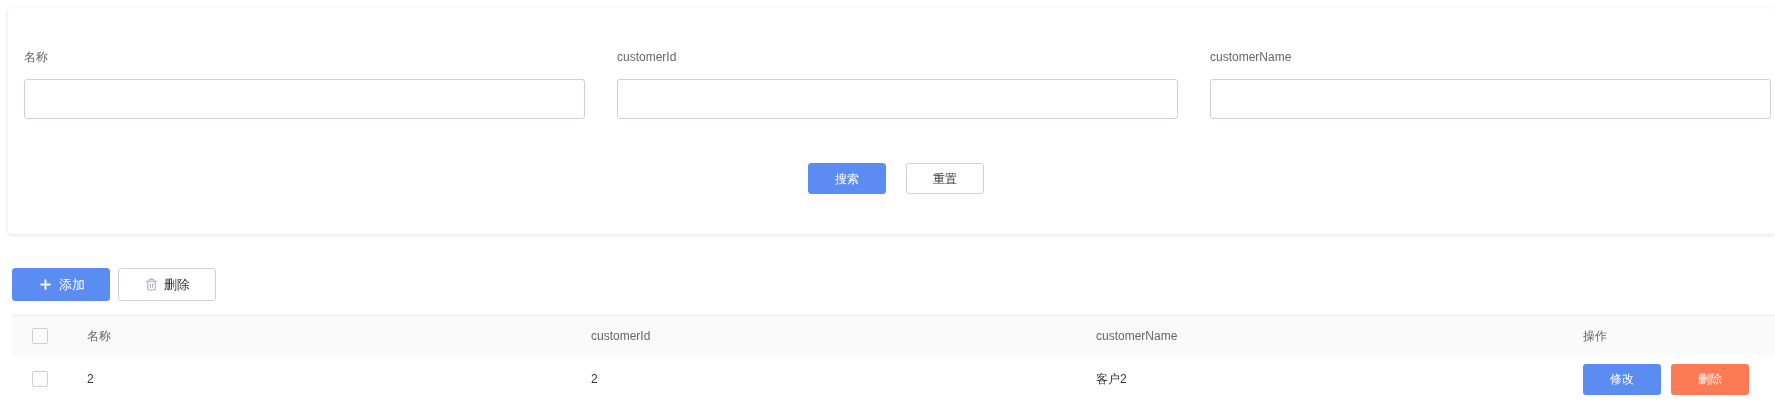 The height and width of the screenshot is (403, 1775). What do you see at coordinates (621, 336) in the screenshot?
I see `column-header: customerId` at bounding box center [621, 336].